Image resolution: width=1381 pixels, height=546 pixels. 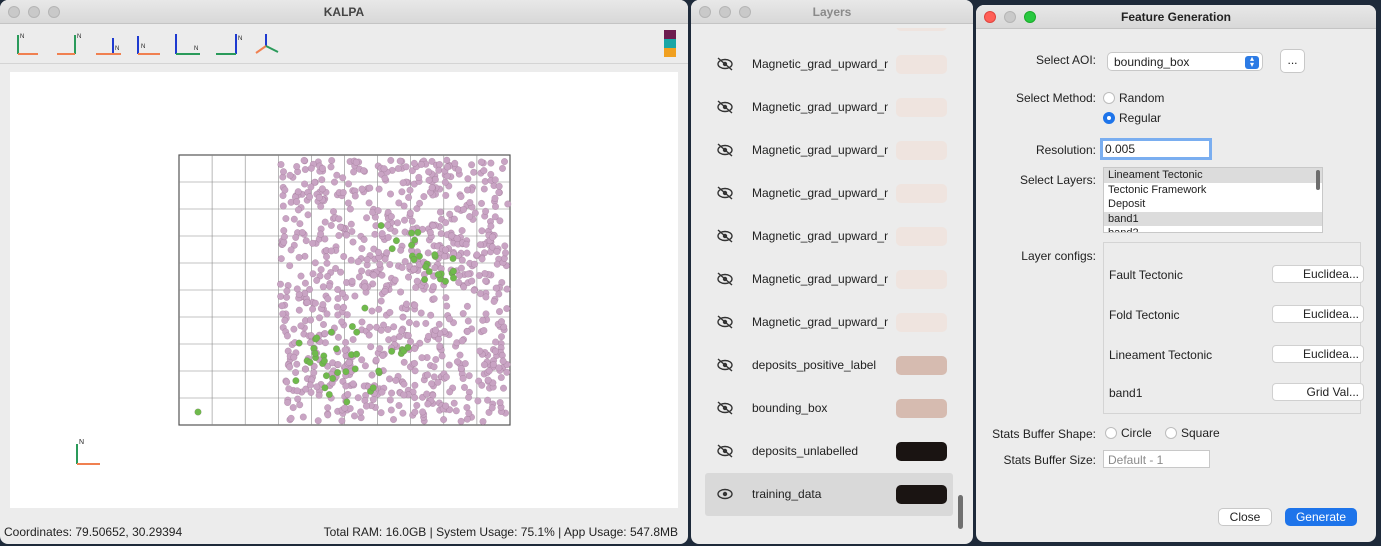 What do you see at coordinates (1109, 98) in the screenshot?
I see `method-random-radio` at bounding box center [1109, 98].